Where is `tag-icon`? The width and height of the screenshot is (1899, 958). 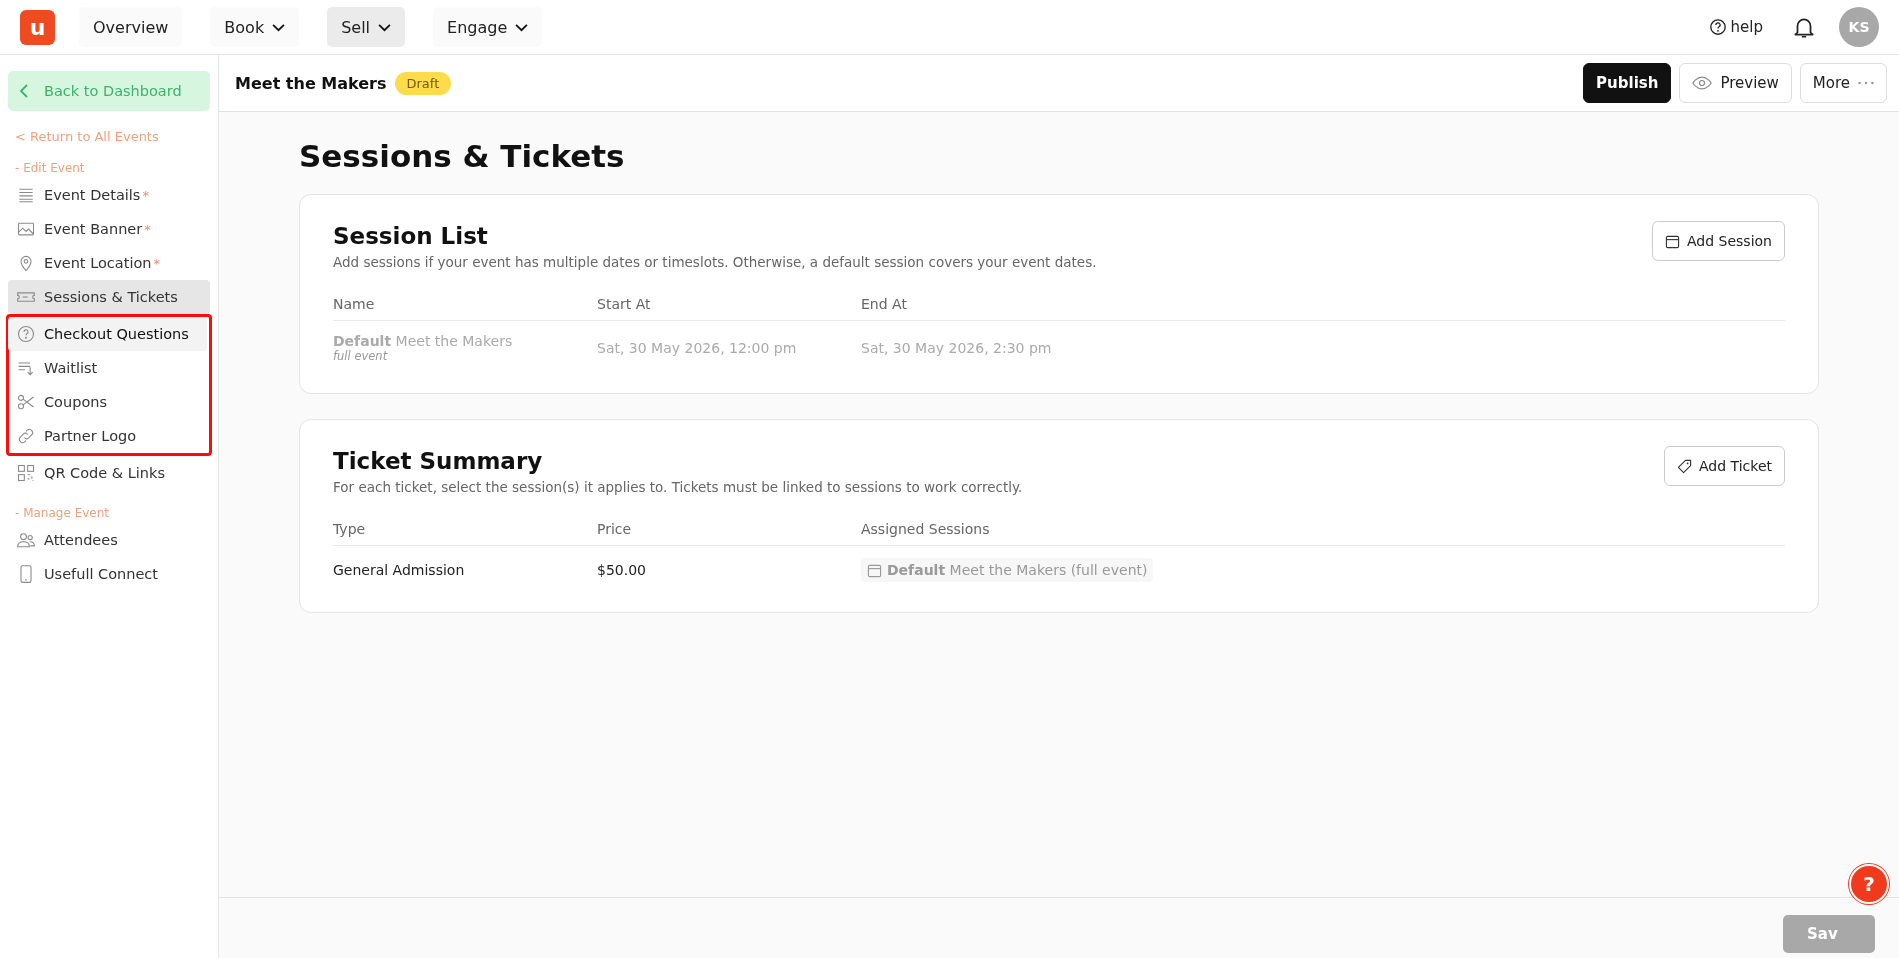 tag-icon is located at coordinates (1684, 466).